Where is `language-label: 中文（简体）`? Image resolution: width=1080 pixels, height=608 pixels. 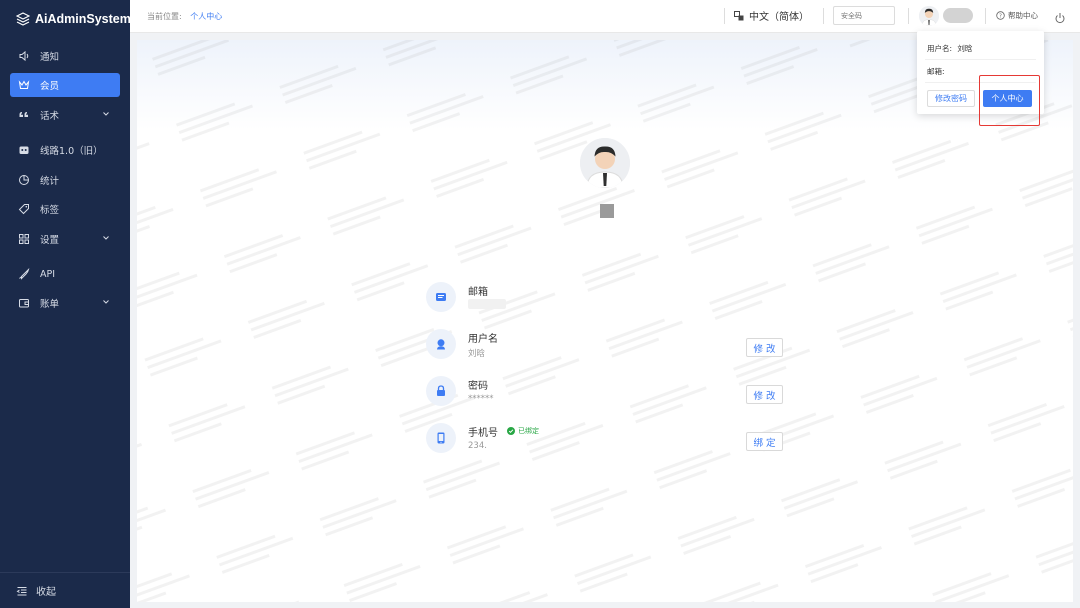 language-label: 中文（简体） is located at coordinates (779, 17).